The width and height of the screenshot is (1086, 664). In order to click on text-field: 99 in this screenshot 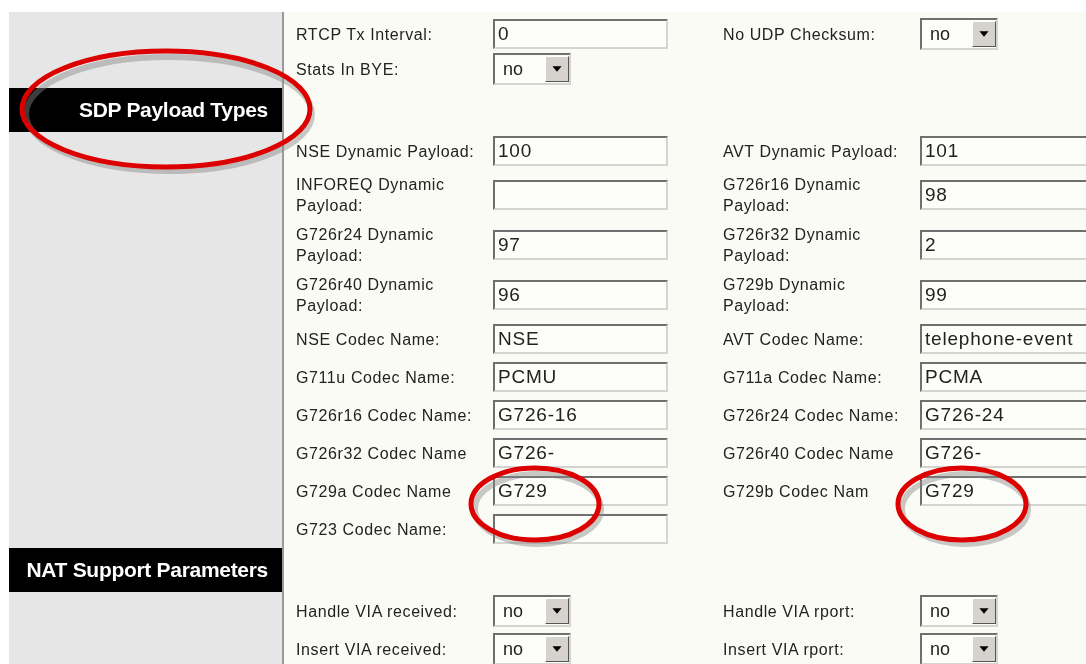, I will do `click(1003, 295)`.